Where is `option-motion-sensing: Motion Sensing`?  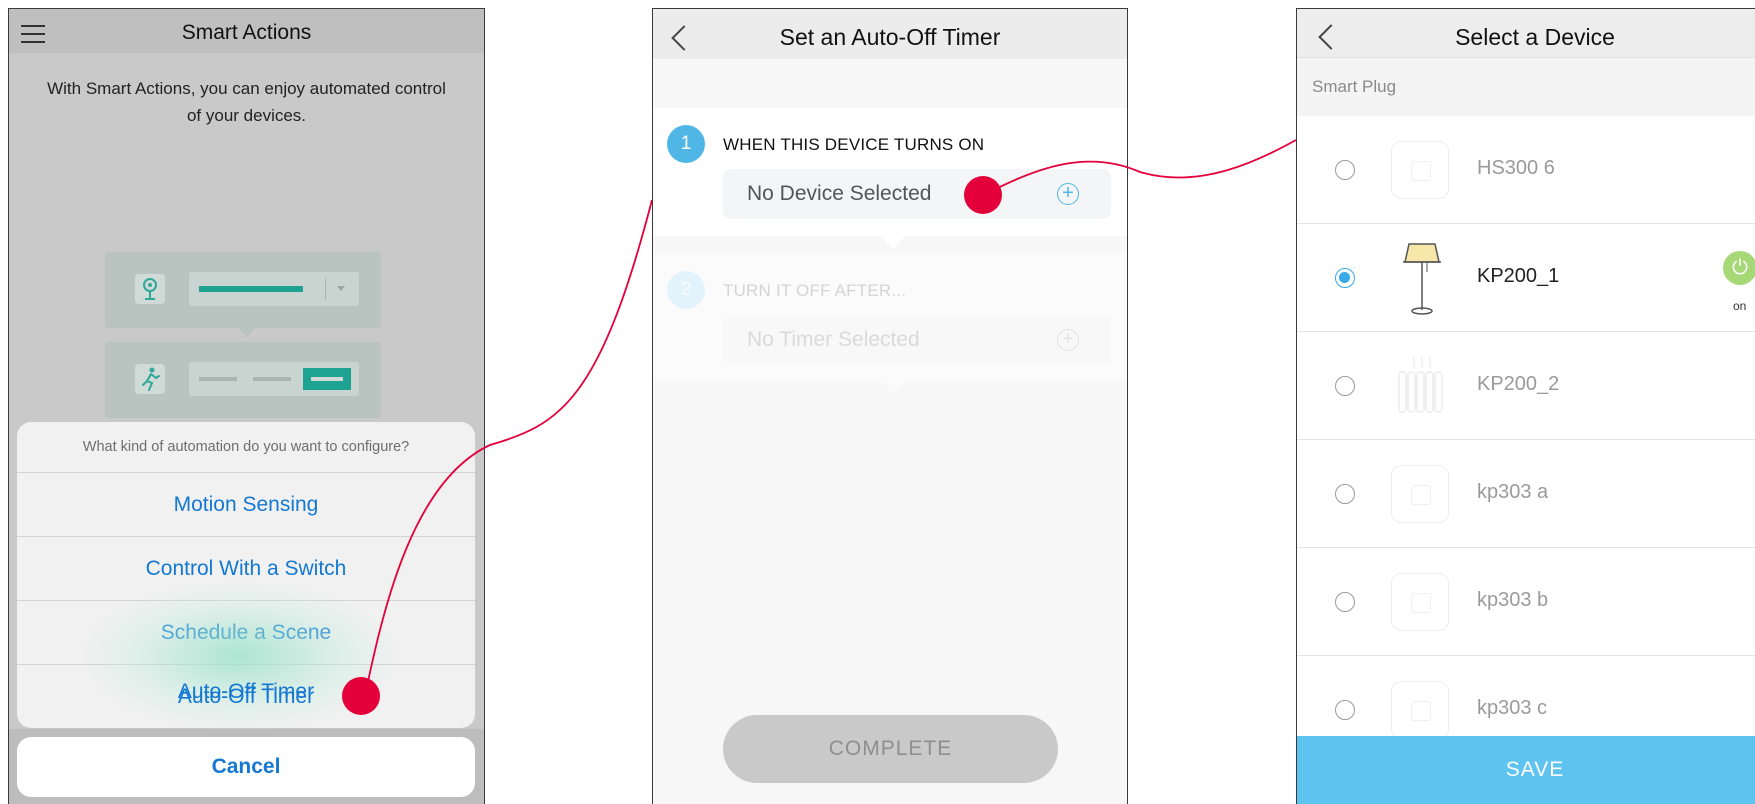 option-motion-sensing: Motion Sensing is located at coordinates (246, 505).